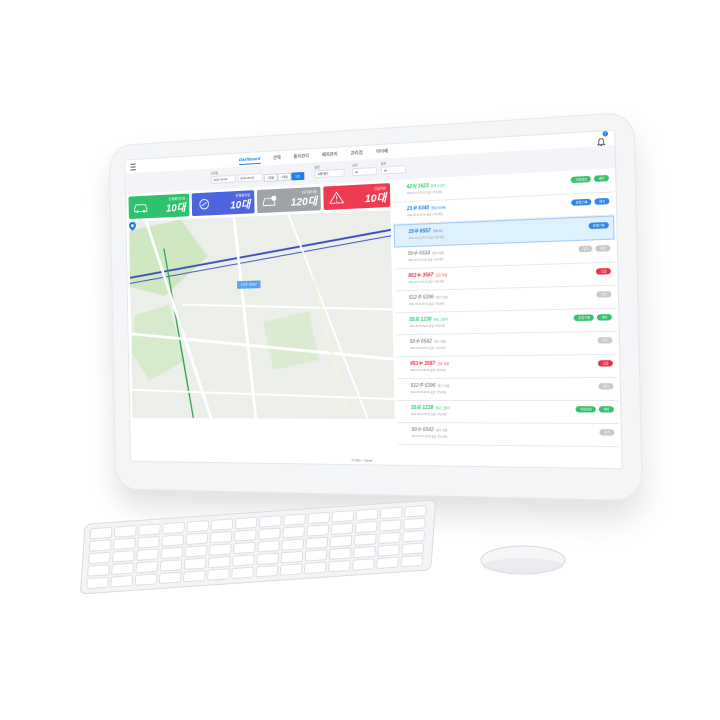 Image resolution: width=720 pixels, height=720 pixels. I want to click on row-buttons: 대기 배차, so click(594, 248).